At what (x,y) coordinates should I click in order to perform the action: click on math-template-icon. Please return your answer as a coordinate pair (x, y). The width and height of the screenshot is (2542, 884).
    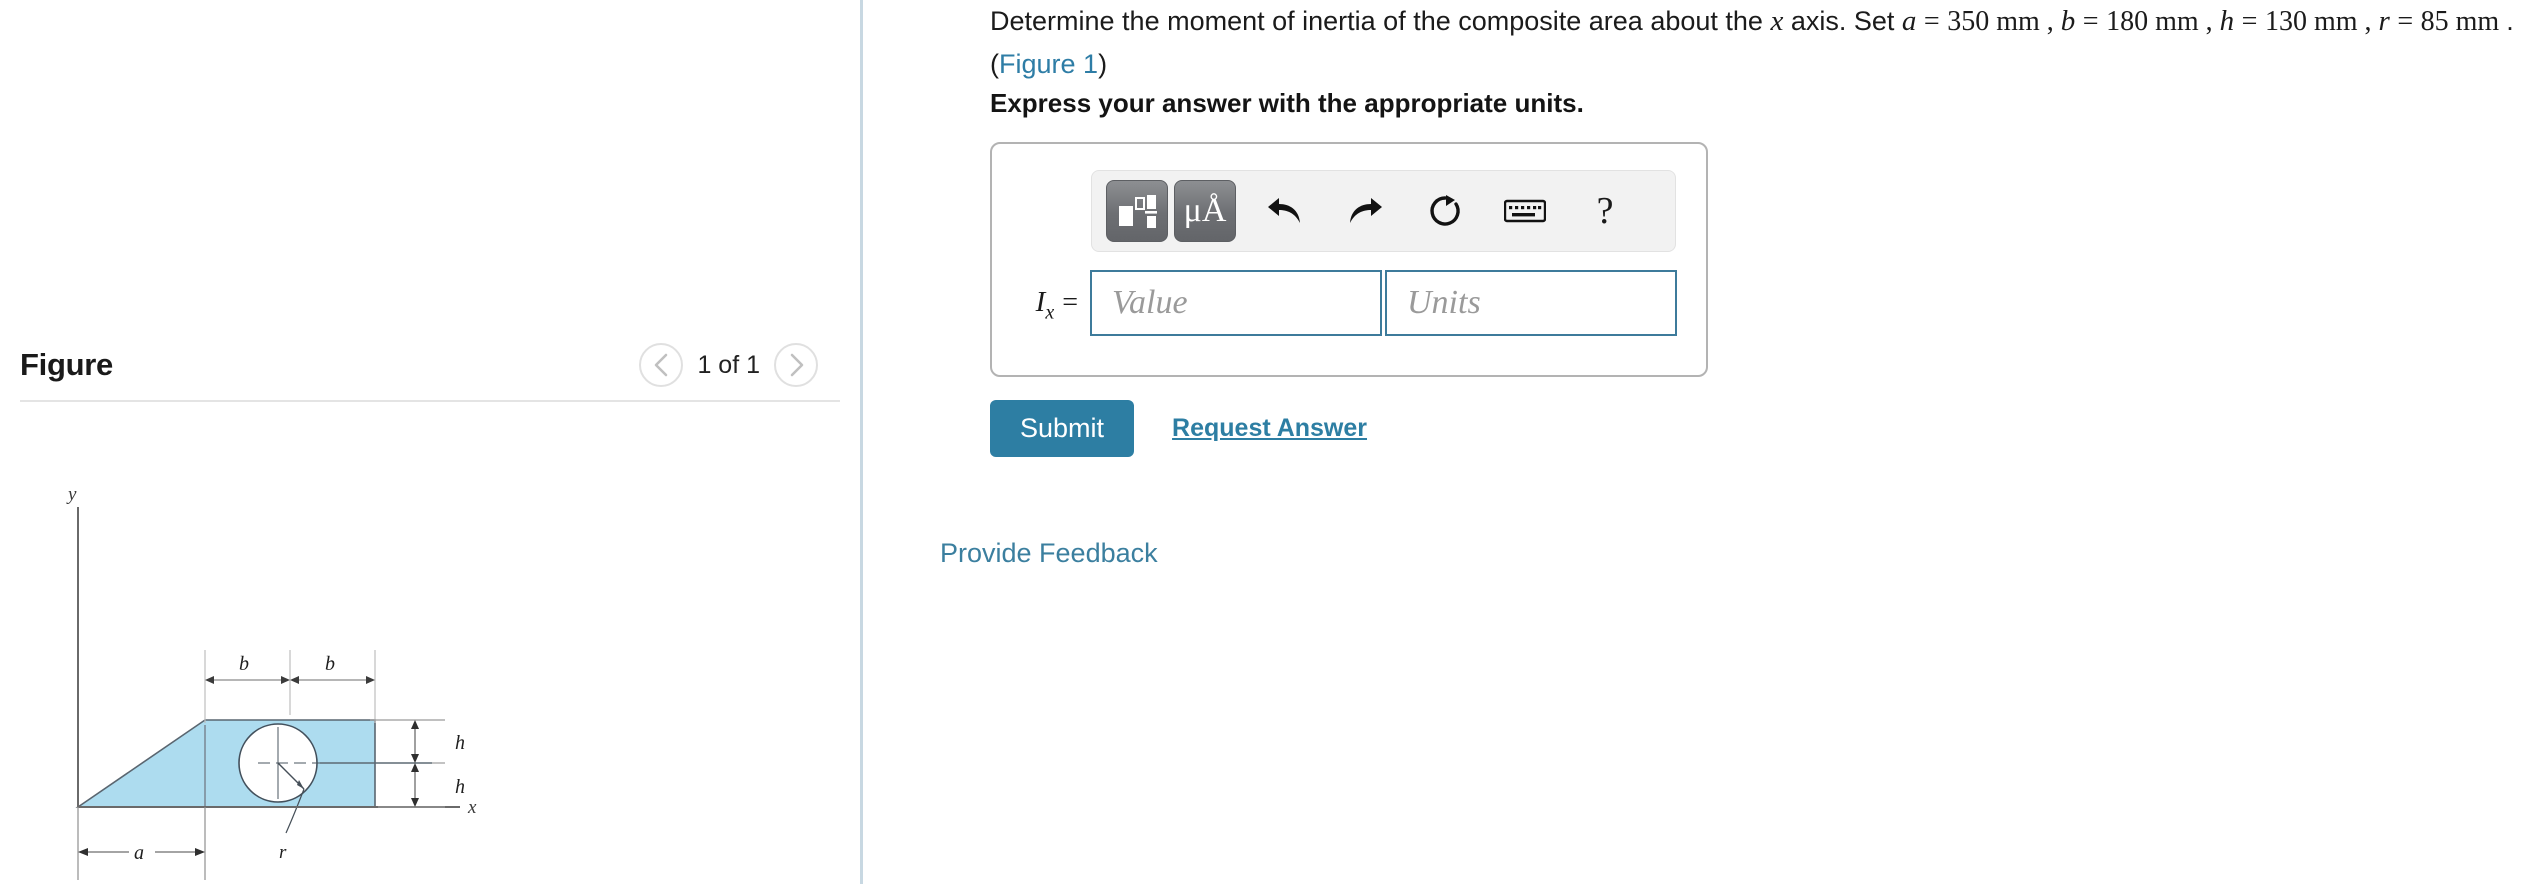
    Looking at the image, I should click on (1138, 211).